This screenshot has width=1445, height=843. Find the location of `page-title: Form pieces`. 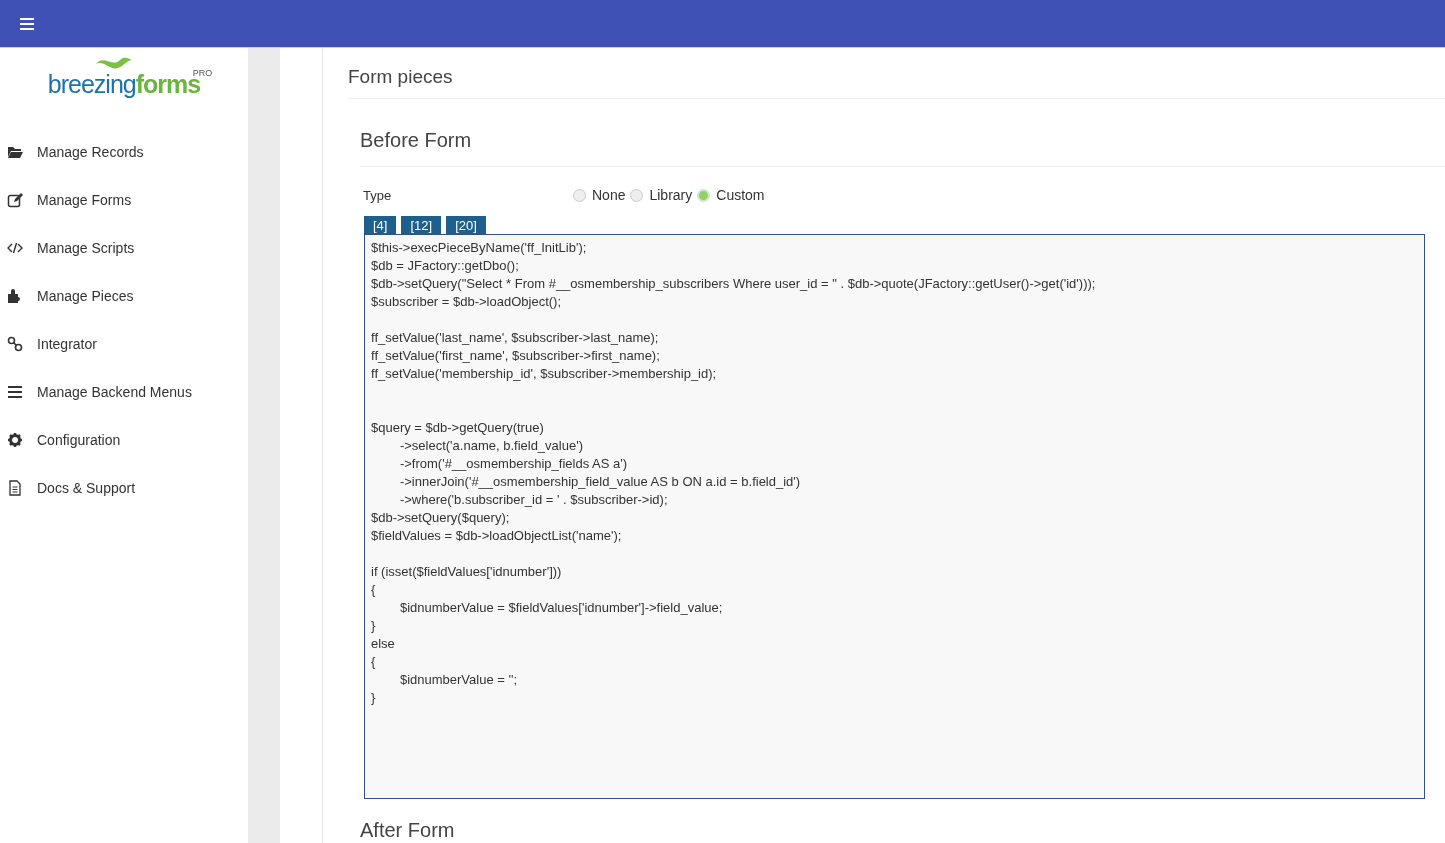

page-title: Form pieces is located at coordinates (896, 82).